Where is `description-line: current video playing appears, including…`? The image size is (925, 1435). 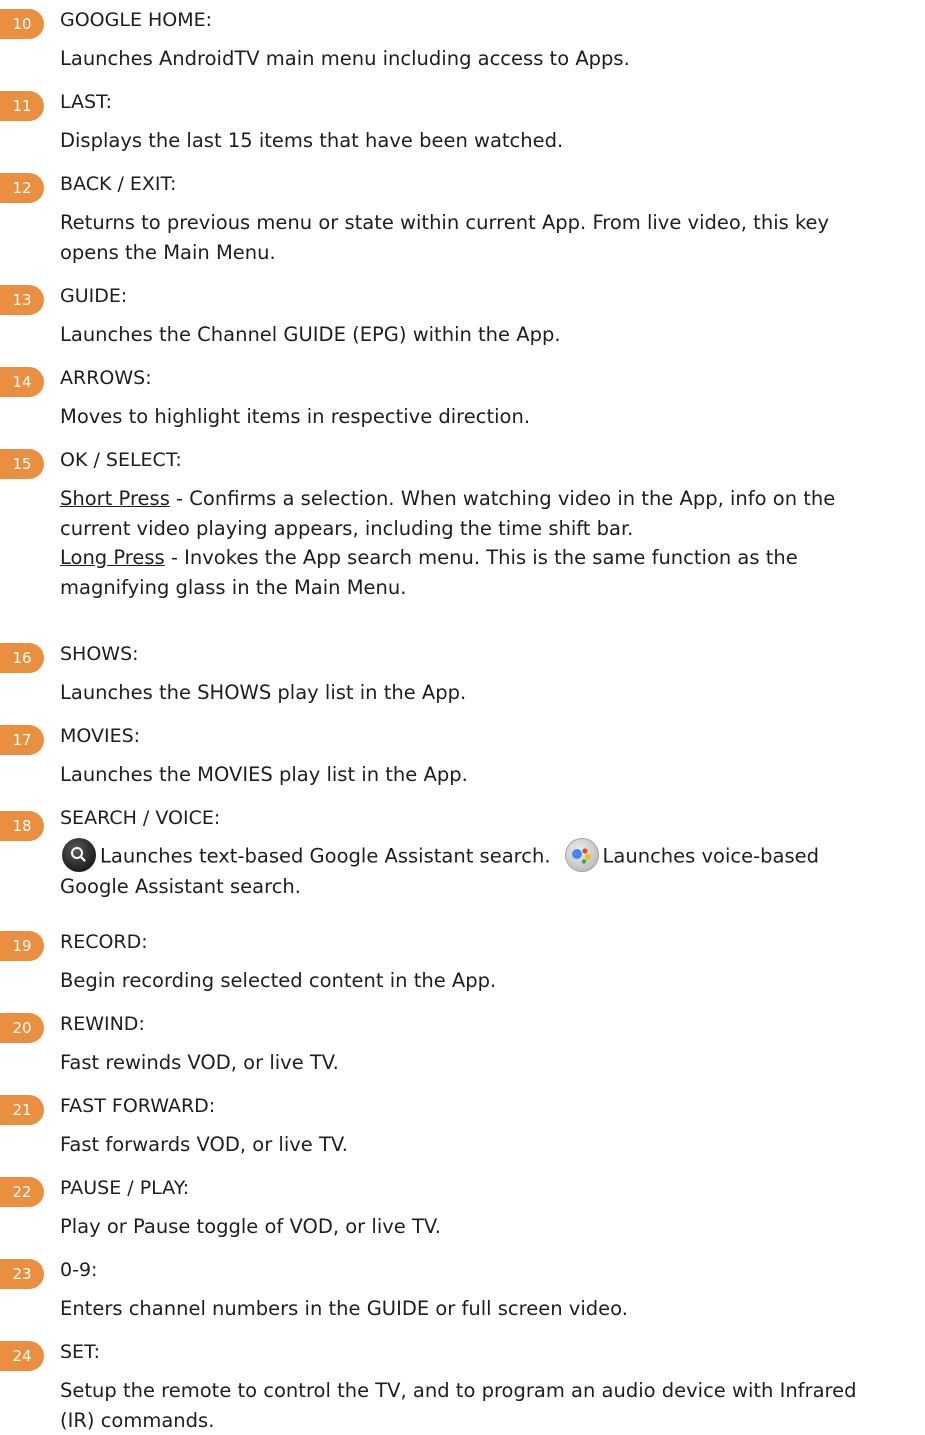 description-line: current video playing appears, including… is located at coordinates (490, 529).